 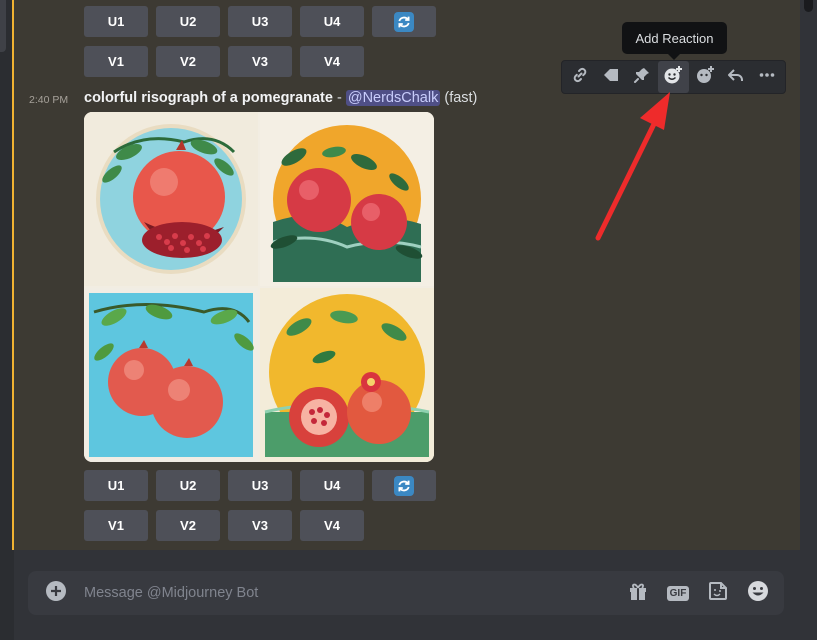 I want to click on reply-icon, so click(x=736, y=77).